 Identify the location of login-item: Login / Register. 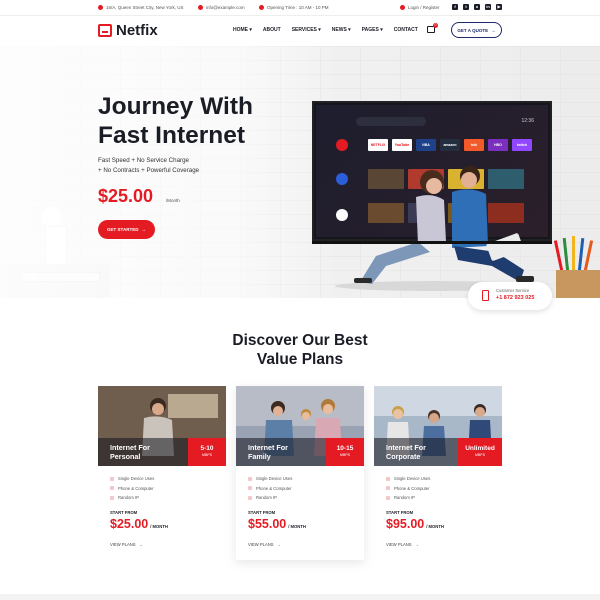
(420, 7).